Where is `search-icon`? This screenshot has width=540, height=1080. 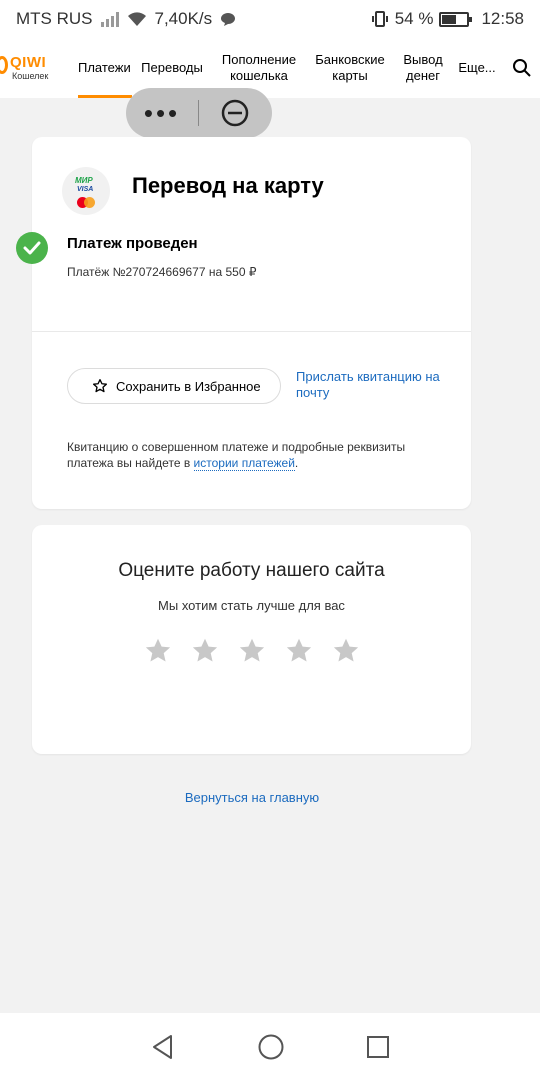 search-icon is located at coordinates (522, 68).